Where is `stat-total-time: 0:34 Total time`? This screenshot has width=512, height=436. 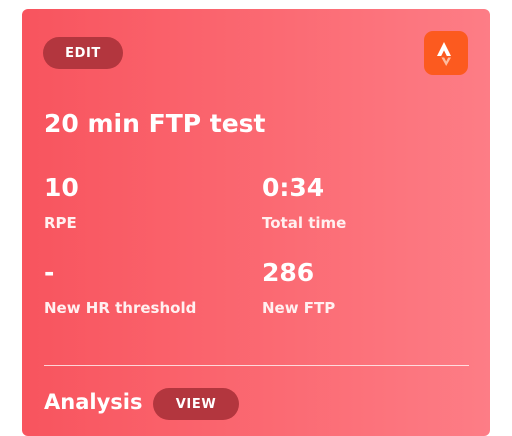 stat-total-time: 0:34 Total time is located at coordinates (304, 202).